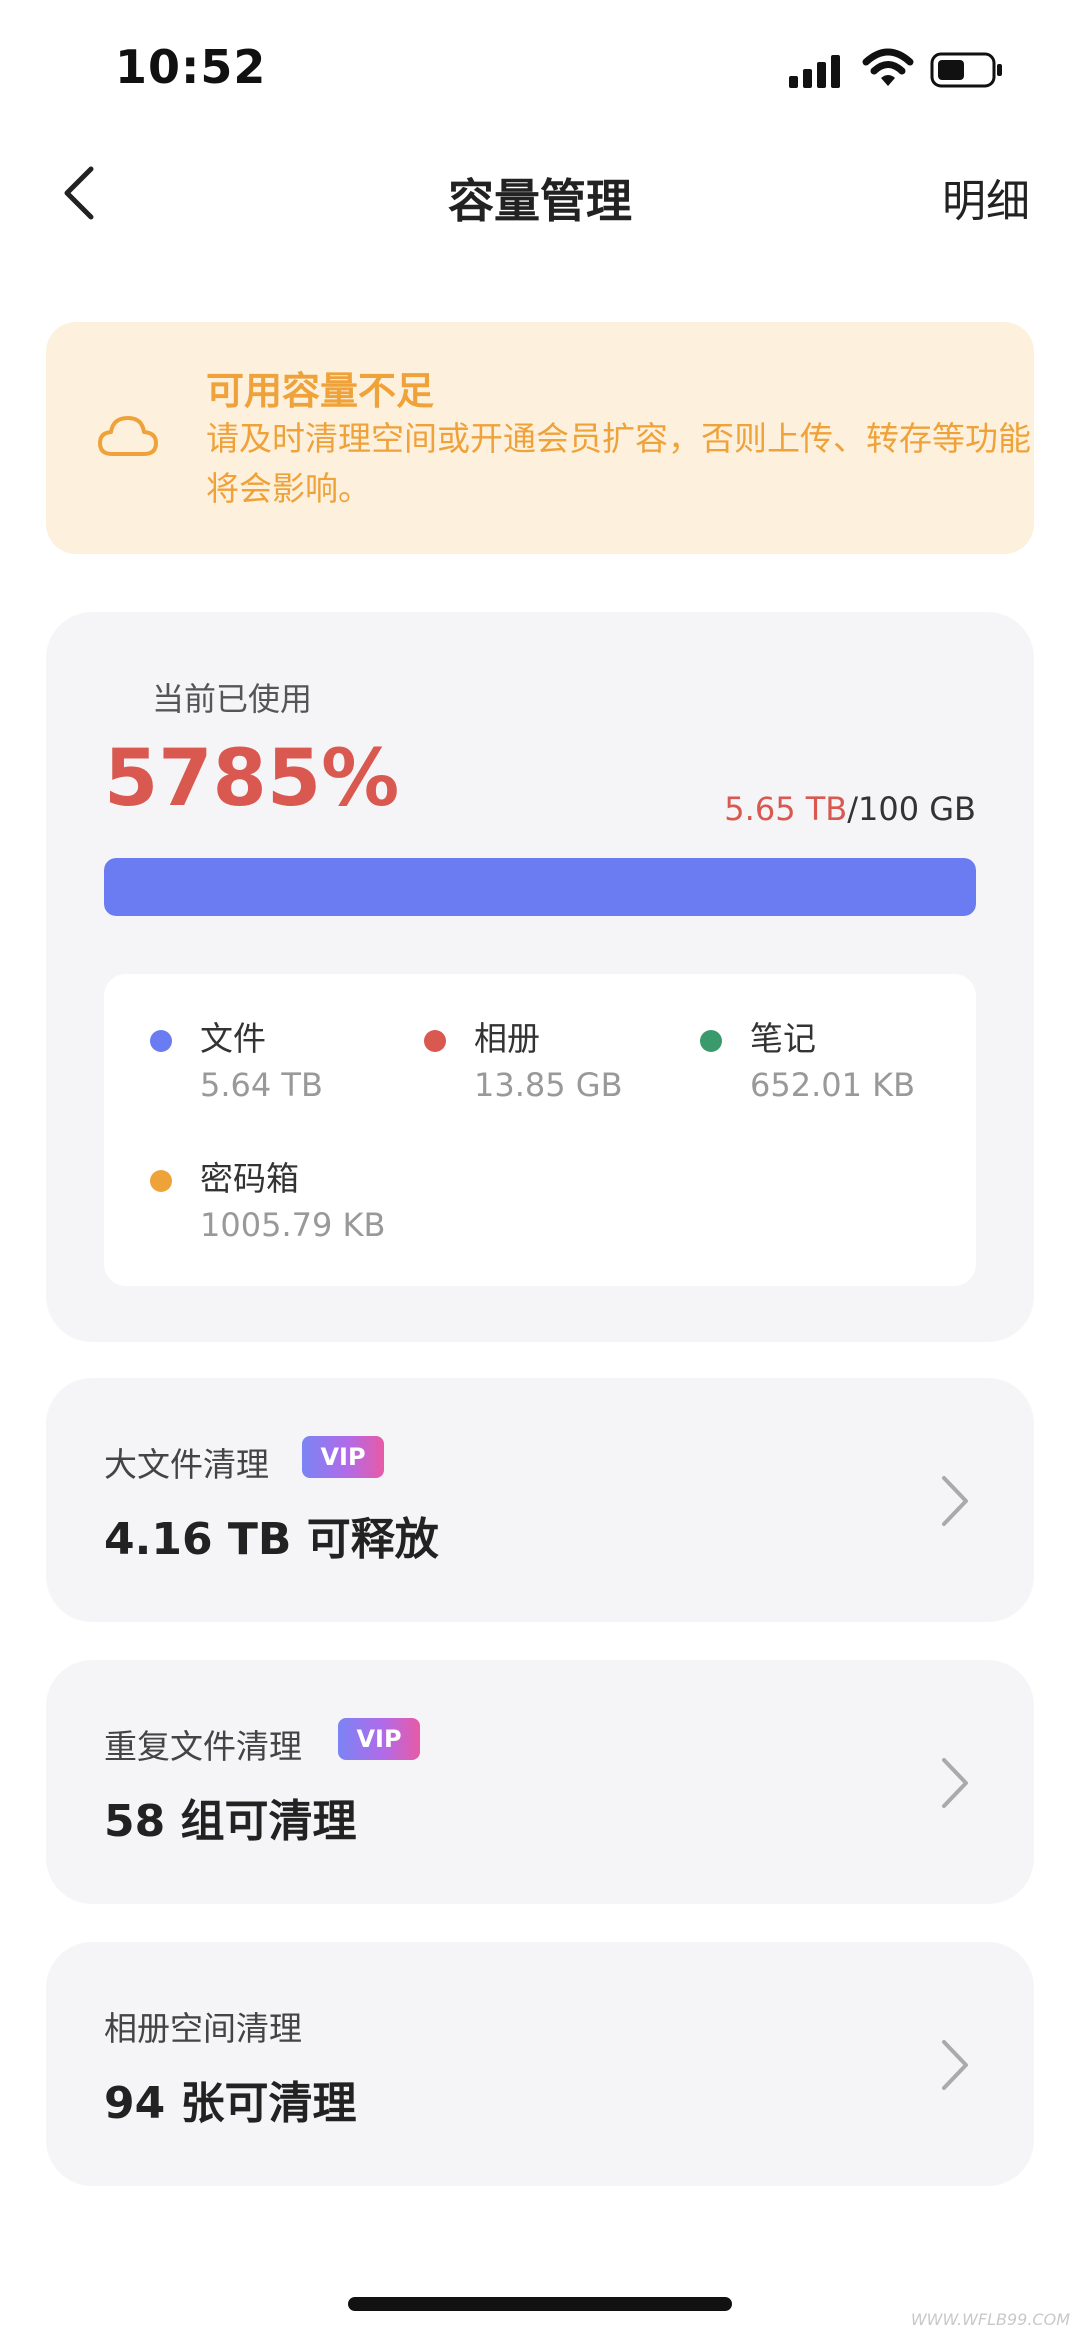 The image size is (1080, 2337). Describe the element at coordinates (540, 201) in the screenshot. I see `page-title: 容量管理` at that location.